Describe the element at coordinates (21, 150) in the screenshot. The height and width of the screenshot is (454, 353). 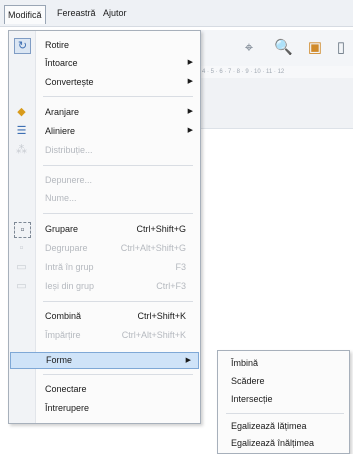
I see `distribute-icon: ⁂` at that location.